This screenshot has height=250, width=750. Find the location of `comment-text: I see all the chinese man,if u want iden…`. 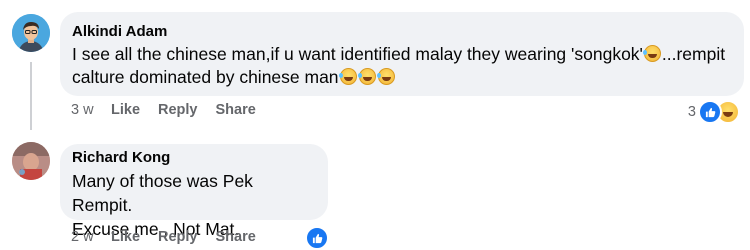

comment-text: I see all the chinese man,if u want iden… is located at coordinates (399, 65).